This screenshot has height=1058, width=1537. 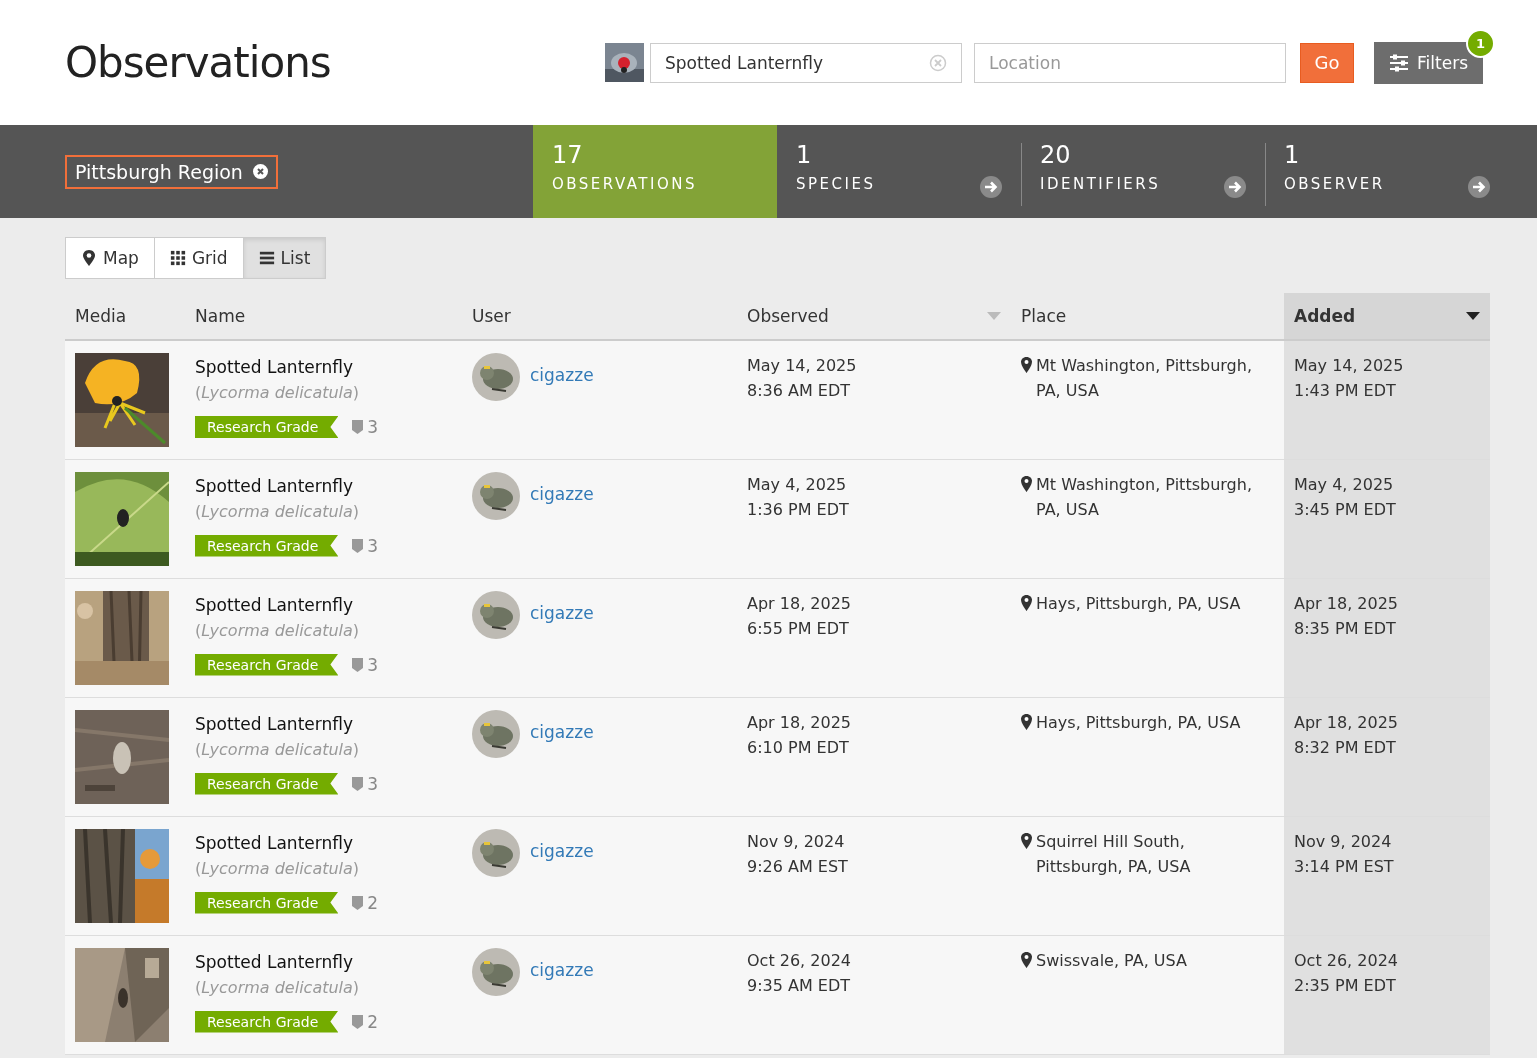 What do you see at coordinates (802, 378) in the screenshot?
I see `observed-date: May 14, 2025 8:36 AM EDT` at bounding box center [802, 378].